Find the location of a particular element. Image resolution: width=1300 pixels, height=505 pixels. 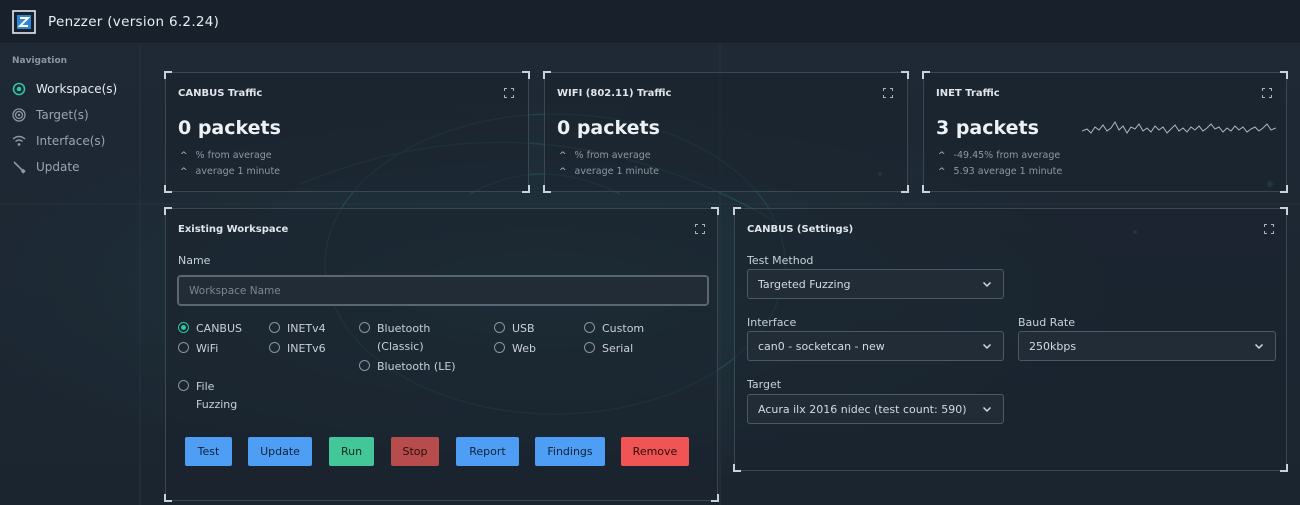

sidebar-item-update: Update is located at coordinates (75, 167).